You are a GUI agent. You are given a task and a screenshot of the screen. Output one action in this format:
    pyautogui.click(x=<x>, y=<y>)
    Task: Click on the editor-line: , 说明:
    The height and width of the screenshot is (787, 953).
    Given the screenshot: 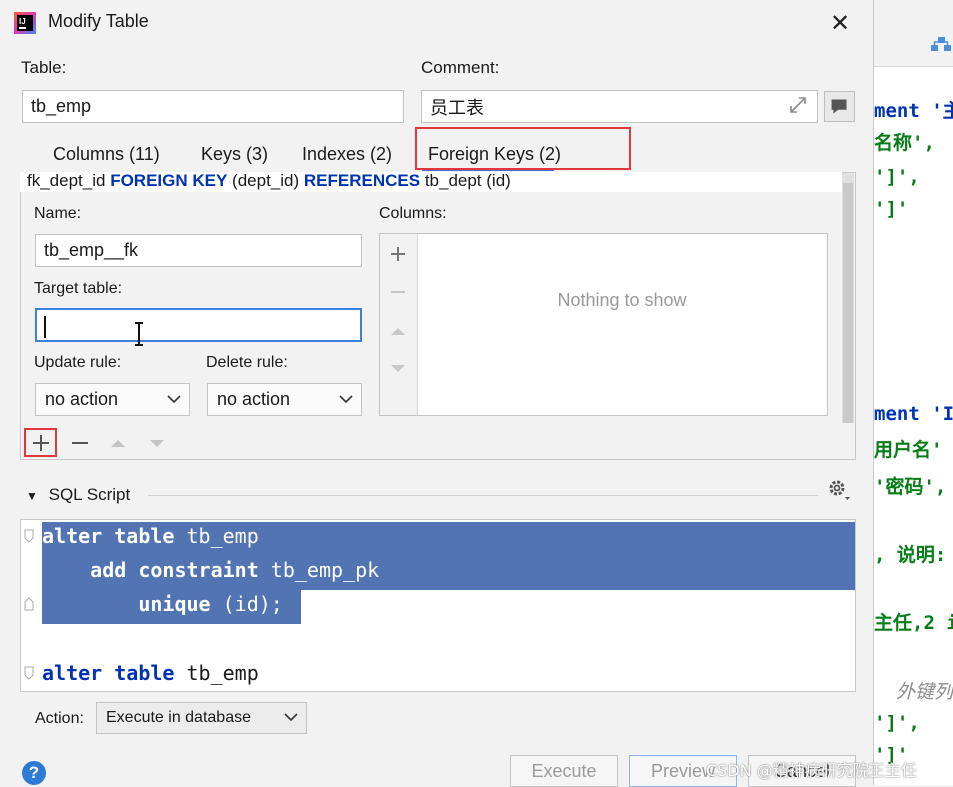 What is the action you would take?
    pyautogui.click(x=910, y=555)
    